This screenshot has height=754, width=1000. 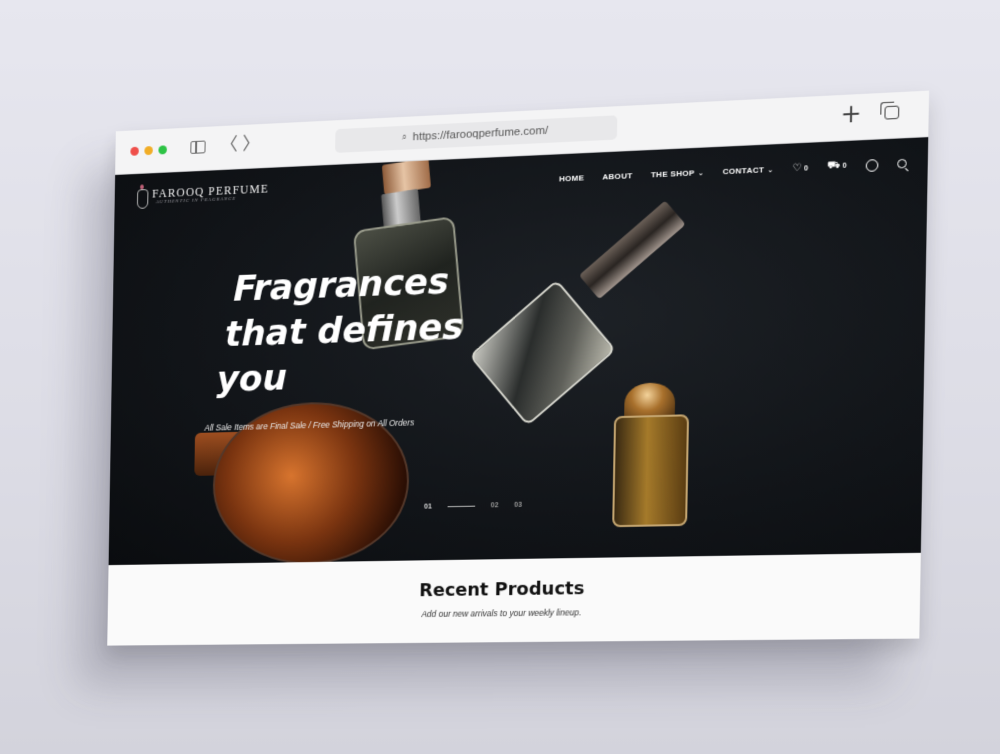 What do you see at coordinates (571, 178) in the screenshot?
I see `nav-home: HOME` at bounding box center [571, 178].